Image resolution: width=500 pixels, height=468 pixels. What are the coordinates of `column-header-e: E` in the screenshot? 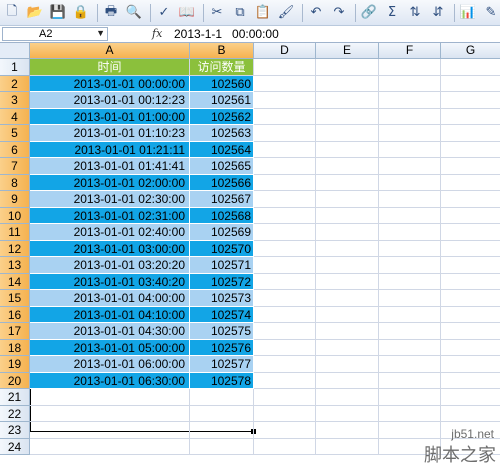 It's located at (347, 51).